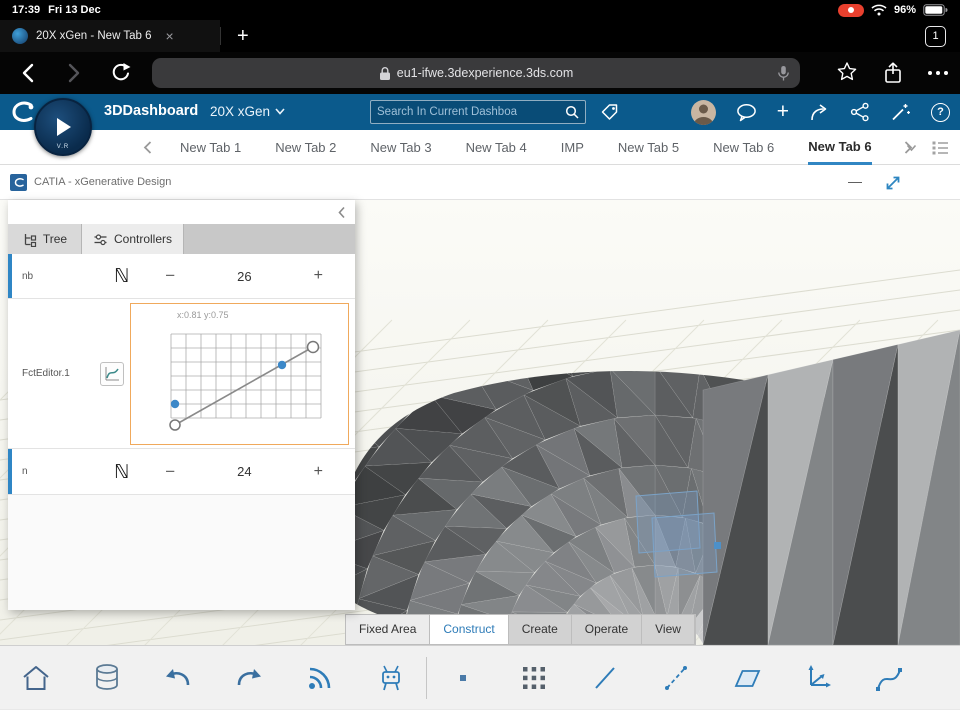 The width and height of the screenshot is (960, 720). I want to click on tab-controllers: Controllers, so click(133, 239).